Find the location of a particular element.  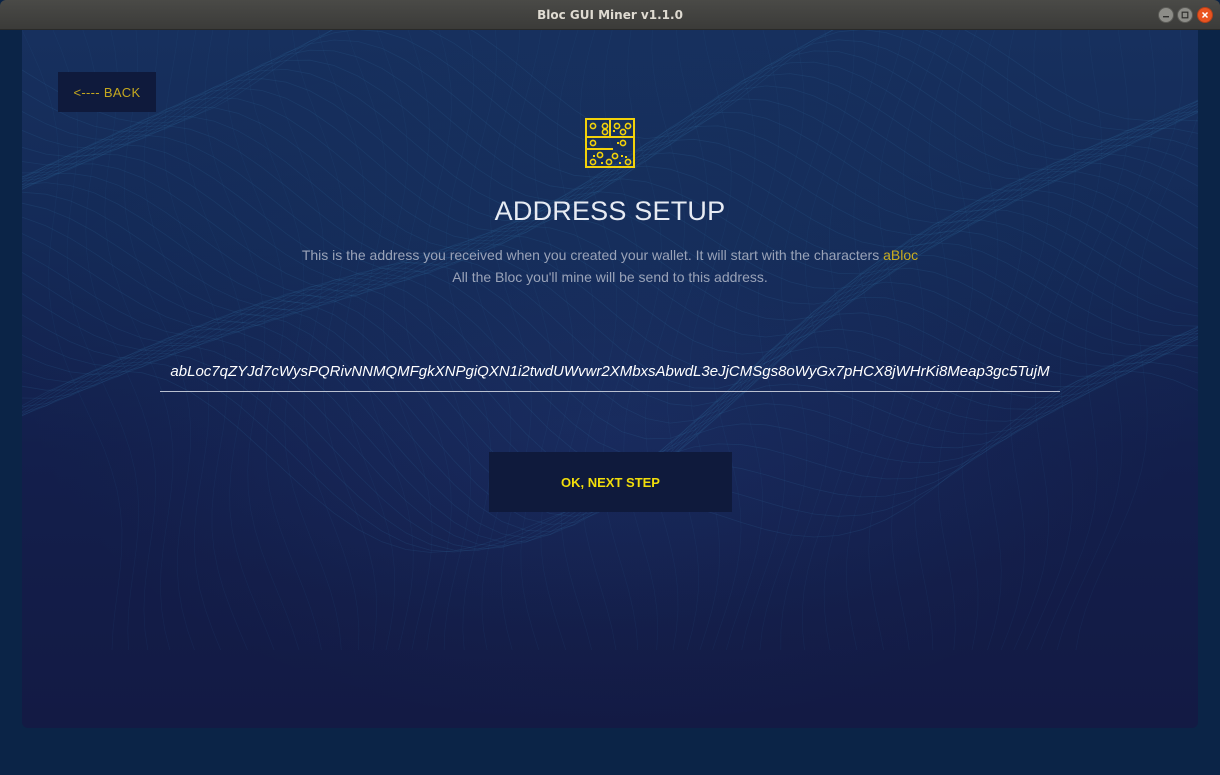

close-icon is located at coordinates (1205, 15).